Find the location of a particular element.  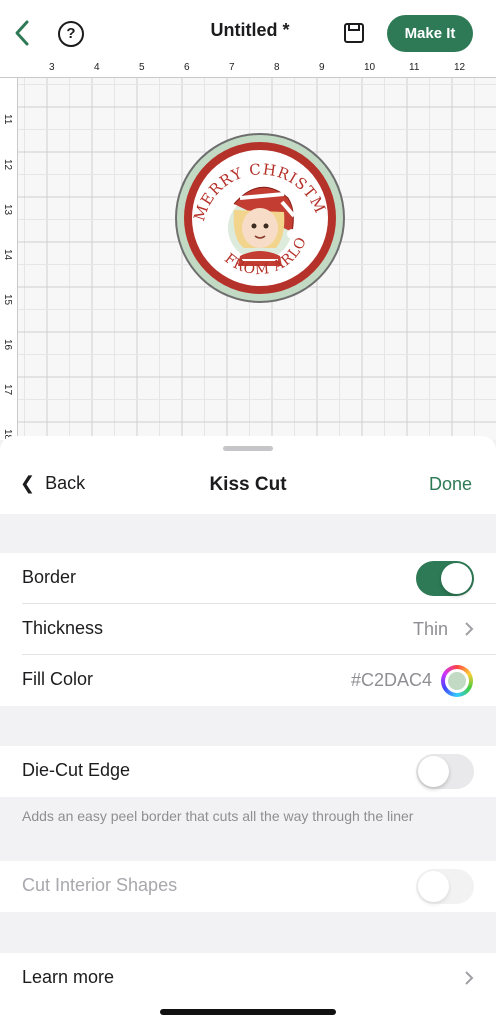

make-it-button: Make It is located at coordinates (430, 33).